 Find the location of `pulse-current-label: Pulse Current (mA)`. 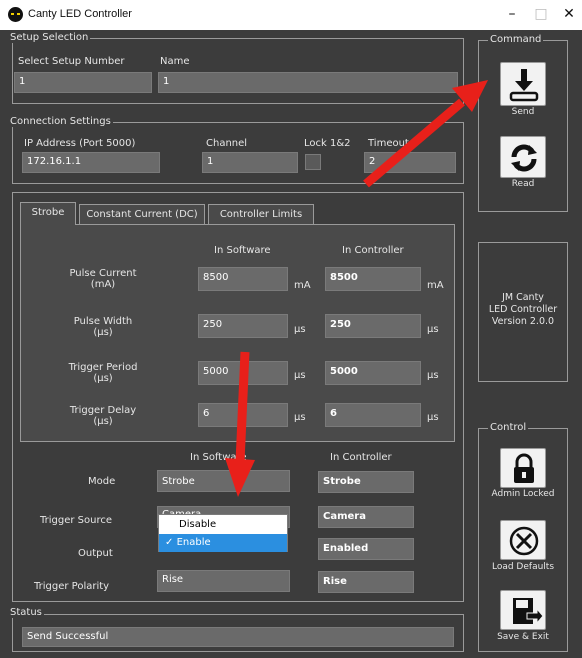

pulse-current-label: Pulse Current (mA) is located at coordinates (103, 279).